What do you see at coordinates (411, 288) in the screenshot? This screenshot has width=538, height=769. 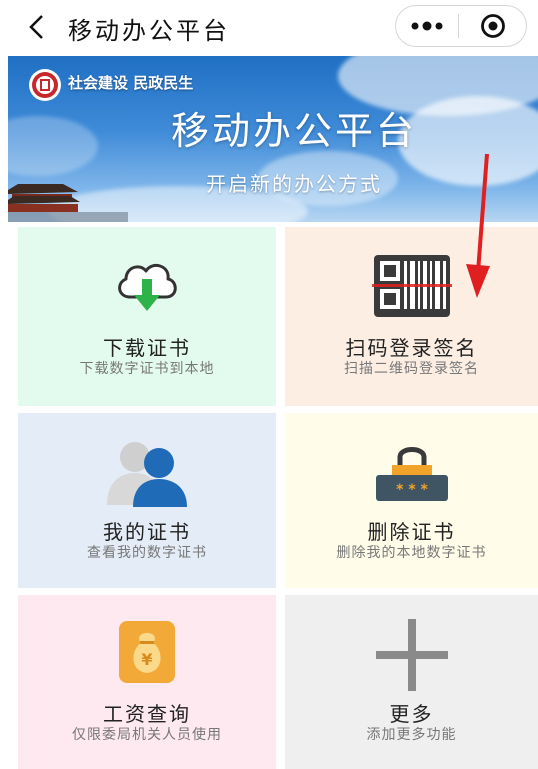 I see `qr-scan-icon` at bounding box center [411, 288].